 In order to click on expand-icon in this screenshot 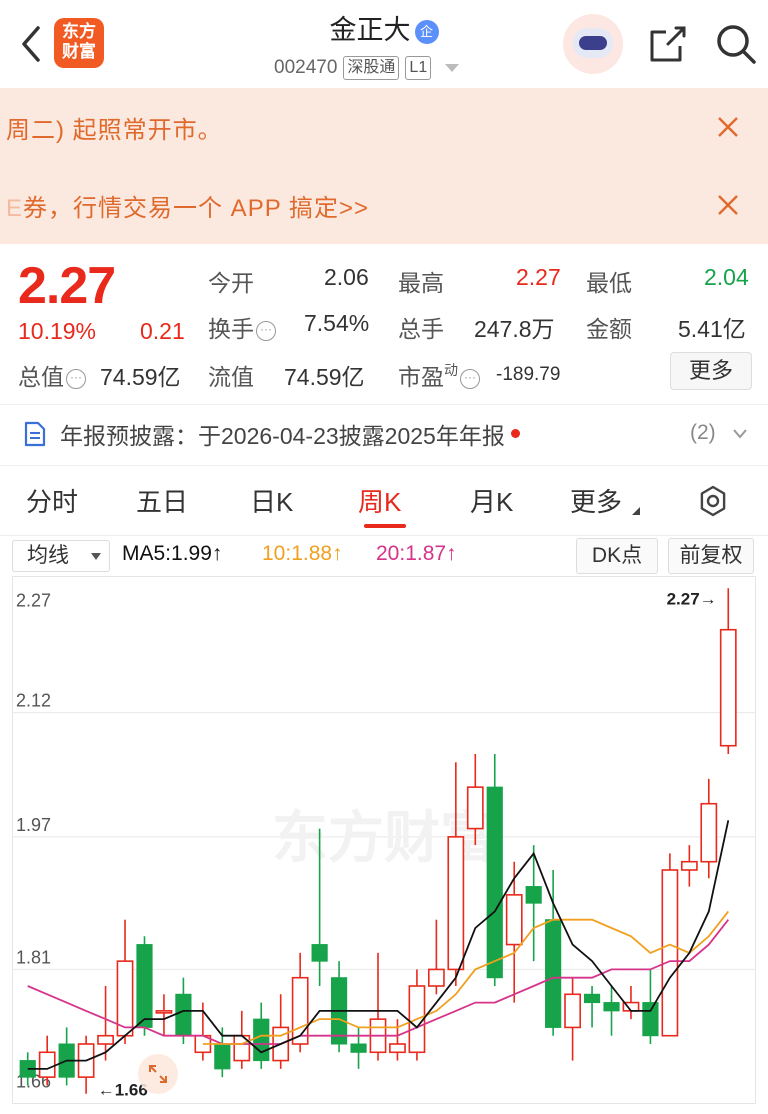, I will do `click(158, 1074)`.